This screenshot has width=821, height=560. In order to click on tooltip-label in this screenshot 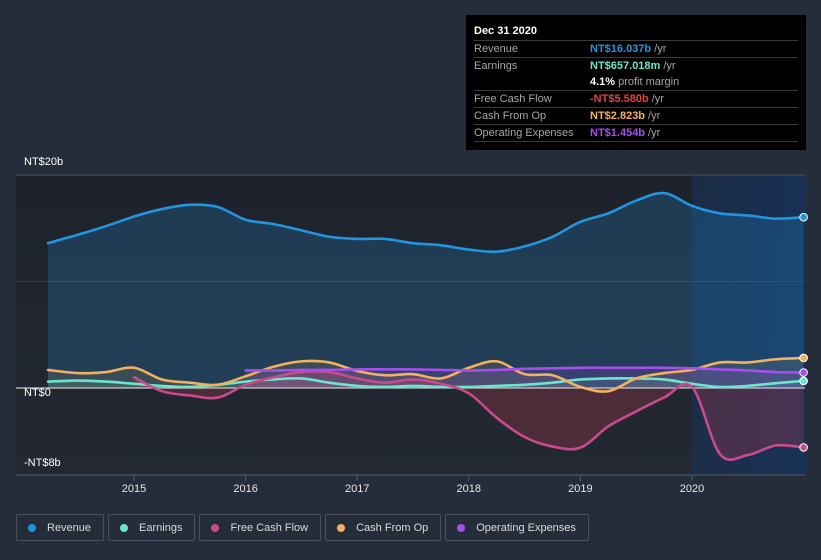, I will do `click(532, 82)`.